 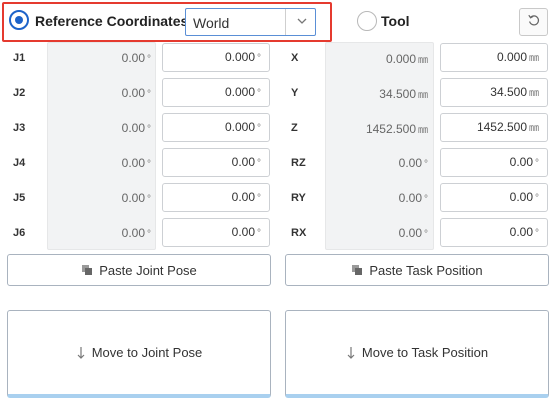 What do you see at coordinates (367, 21) in the screenshot?
I see `tool-radio` at bounding box center [367, 21].